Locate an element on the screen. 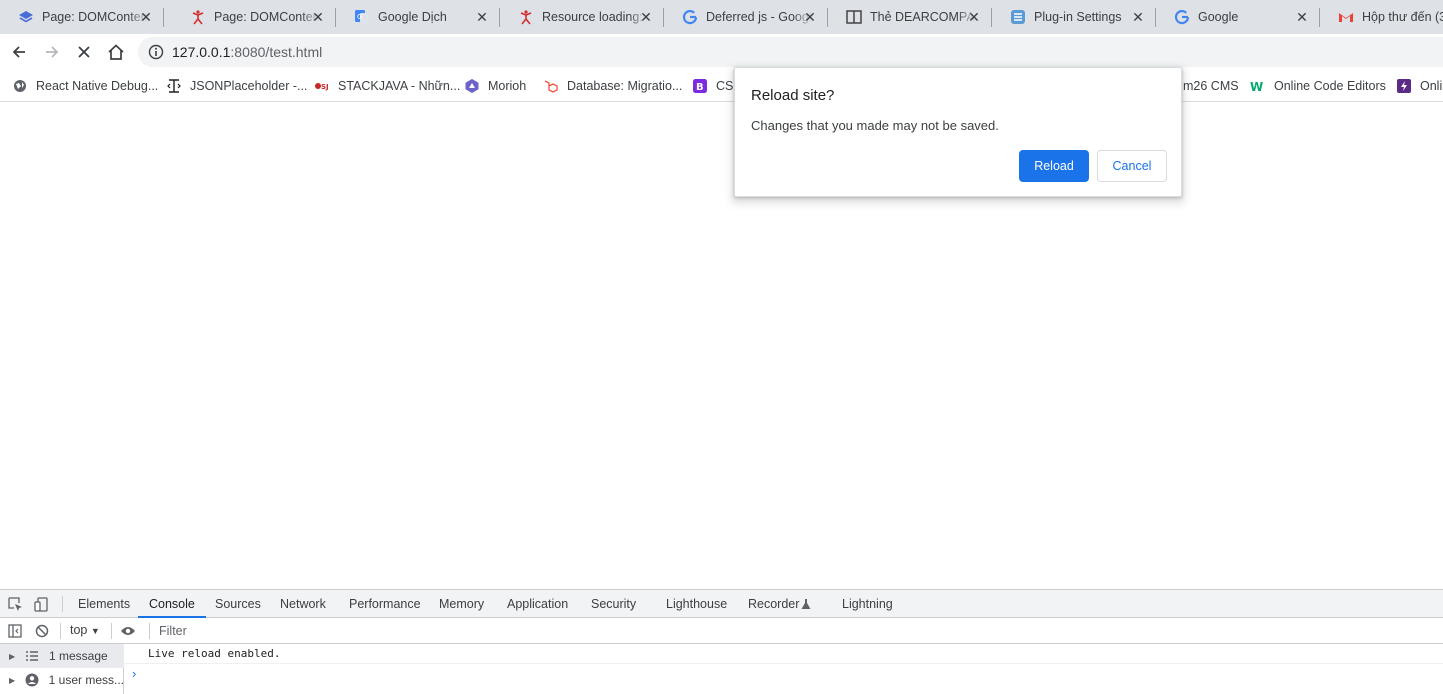 The width and height of the screenshot is (1443, 694). tab-gmail: Hộp thư đến (31) is located at coordinates (1381, 17).